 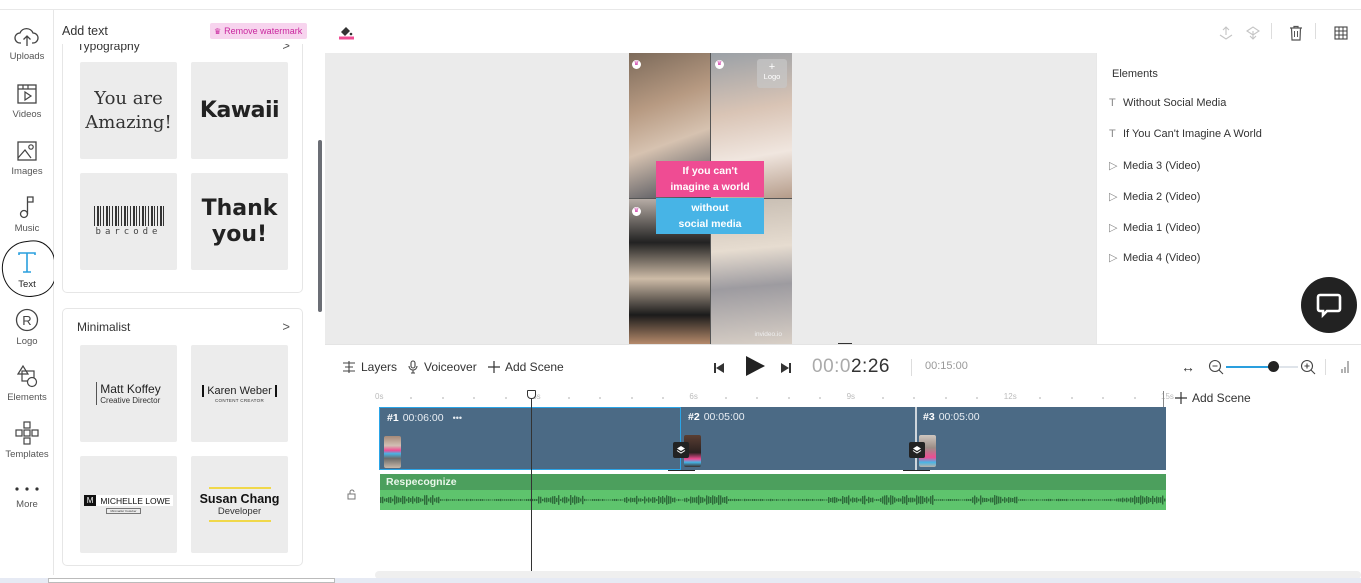 What do you see at coordinates (239, 221) in the screenshot?
I see `preset-thank-you: Thank you!` at bounding box center [239, 221].